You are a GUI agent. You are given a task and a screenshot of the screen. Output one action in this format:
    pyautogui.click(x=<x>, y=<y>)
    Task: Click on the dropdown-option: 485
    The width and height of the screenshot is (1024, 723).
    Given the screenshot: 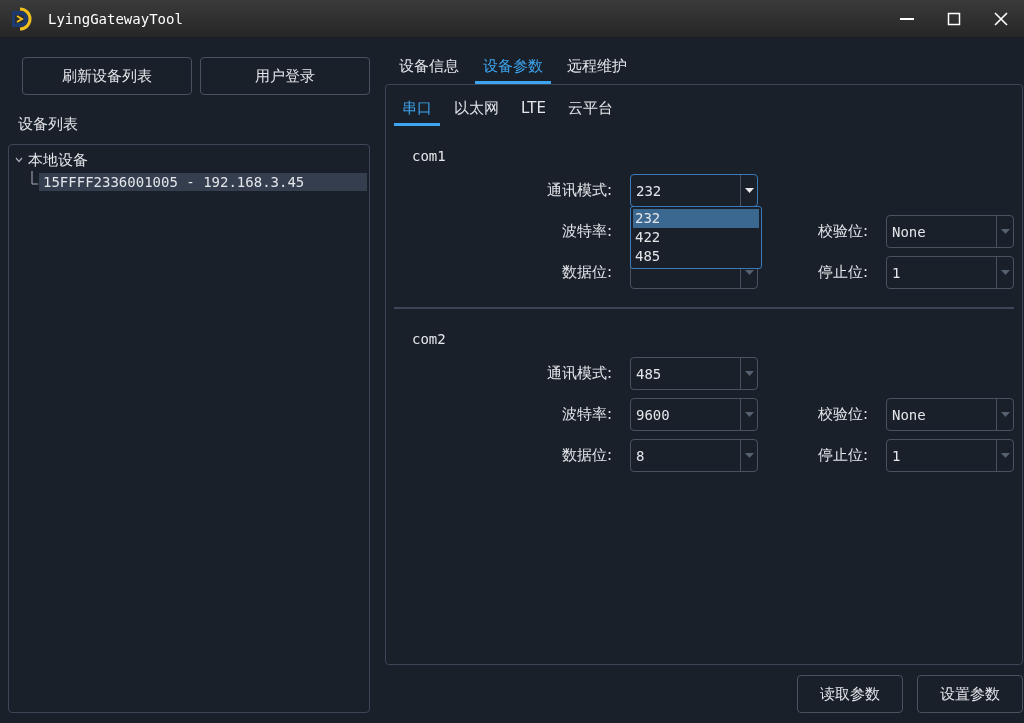 What is the action you would take?
    pyautogui.click(x=696, y=256)
    